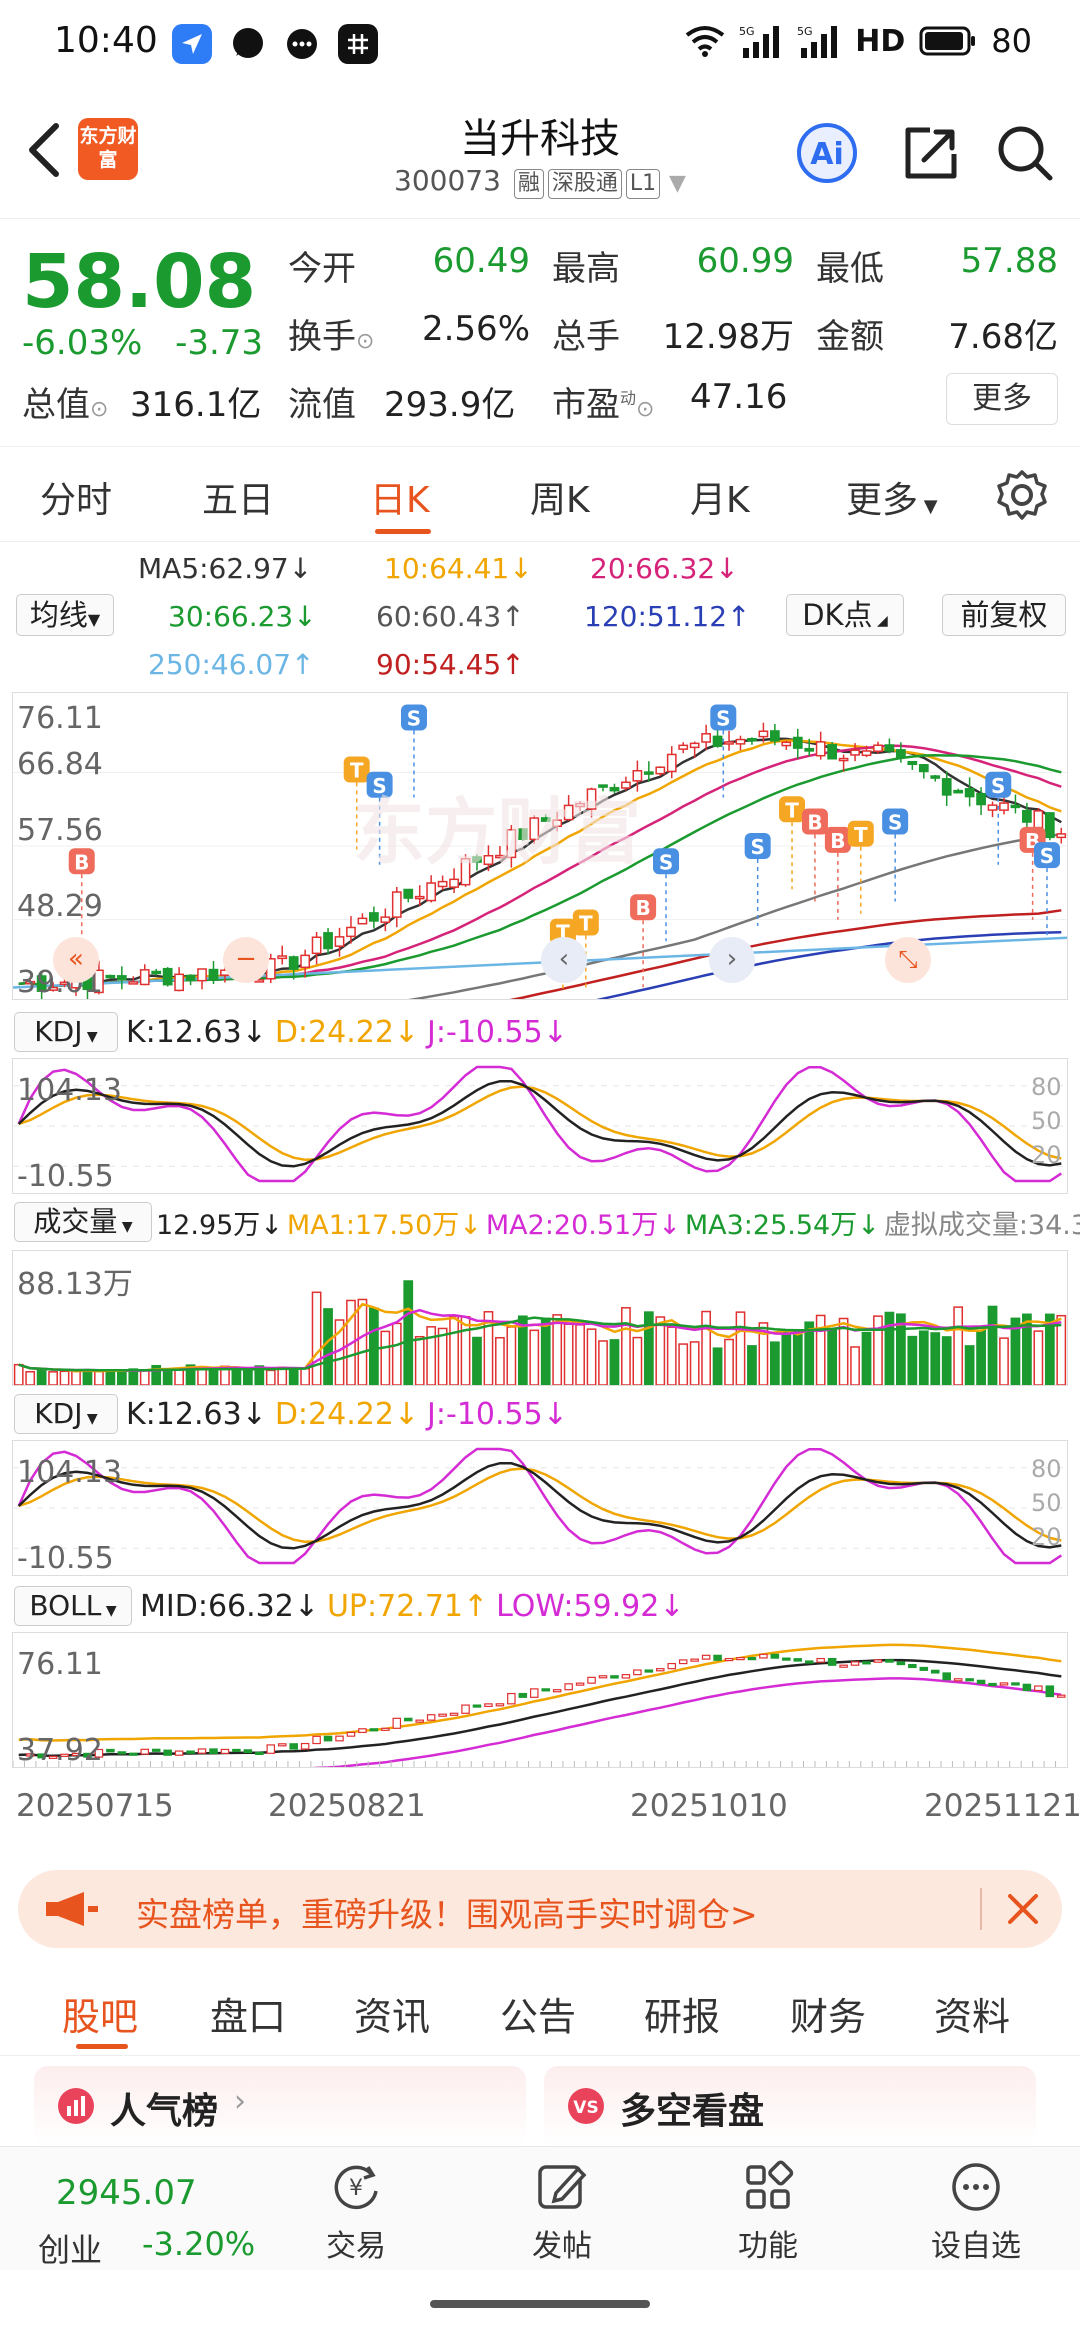 The width and height of the screenshot is (1080, 2340). Describe the element at coordinates (65, 615) in the screenshot. I see `ma-selector: 均线▼` at that location.